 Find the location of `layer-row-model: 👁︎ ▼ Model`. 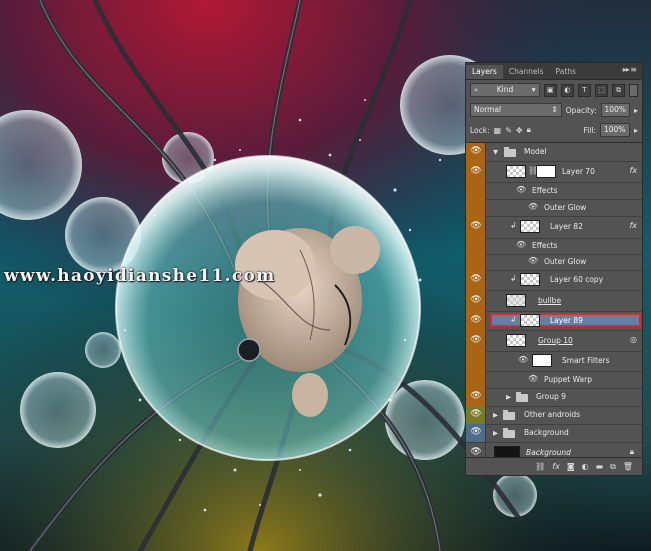

layer-row-model: 👁︎ ▼ Model is located at coordinates (554, 152).